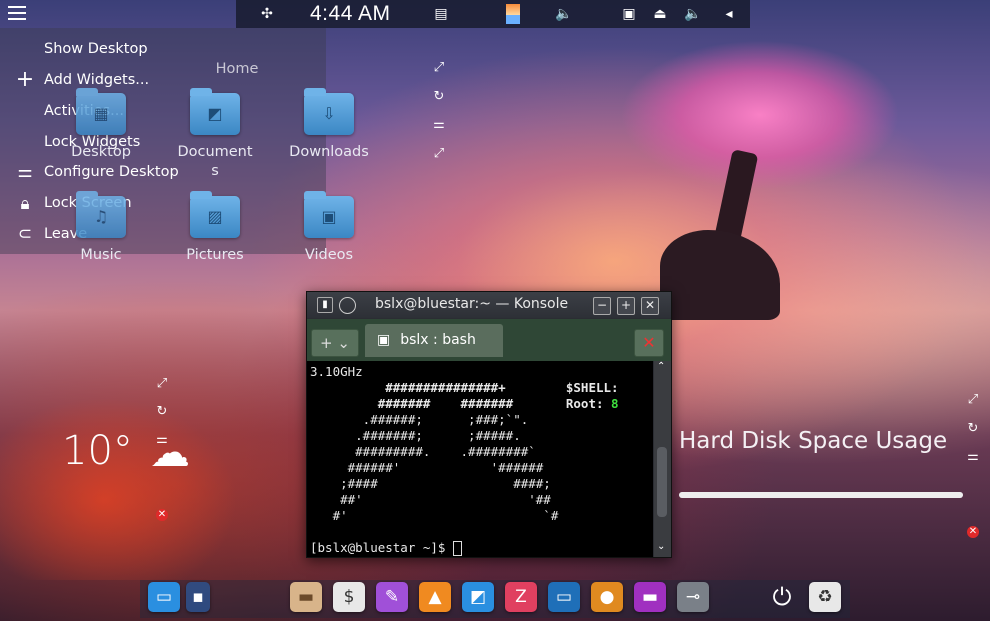 The image size is (990, 621). I want to click on image-viewer-icon: ◩, so click(478, 597).